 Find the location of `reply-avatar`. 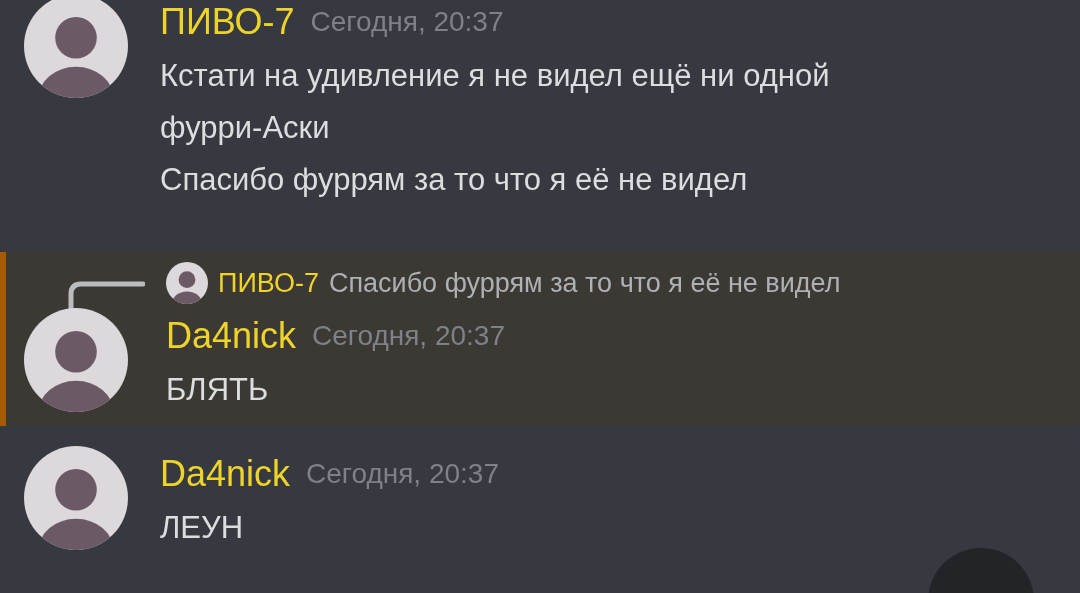

reply-avatar is located at coordinates (187, 283).